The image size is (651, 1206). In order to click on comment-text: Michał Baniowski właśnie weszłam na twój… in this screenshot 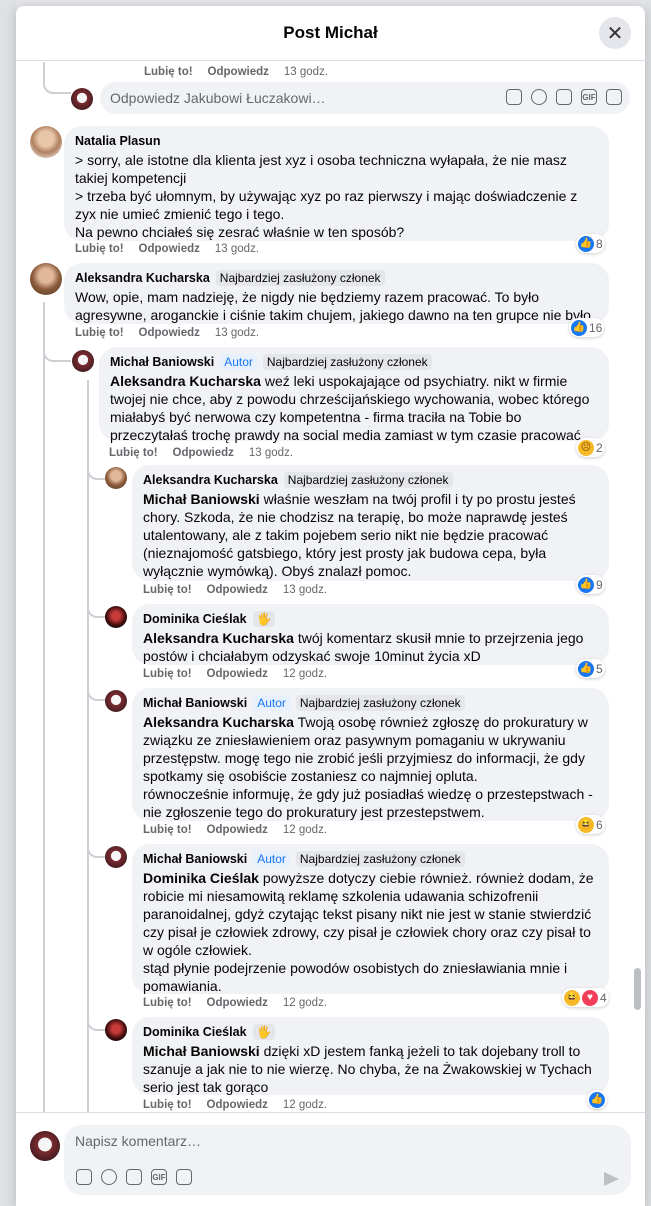, I will do `click(361, 535)`.